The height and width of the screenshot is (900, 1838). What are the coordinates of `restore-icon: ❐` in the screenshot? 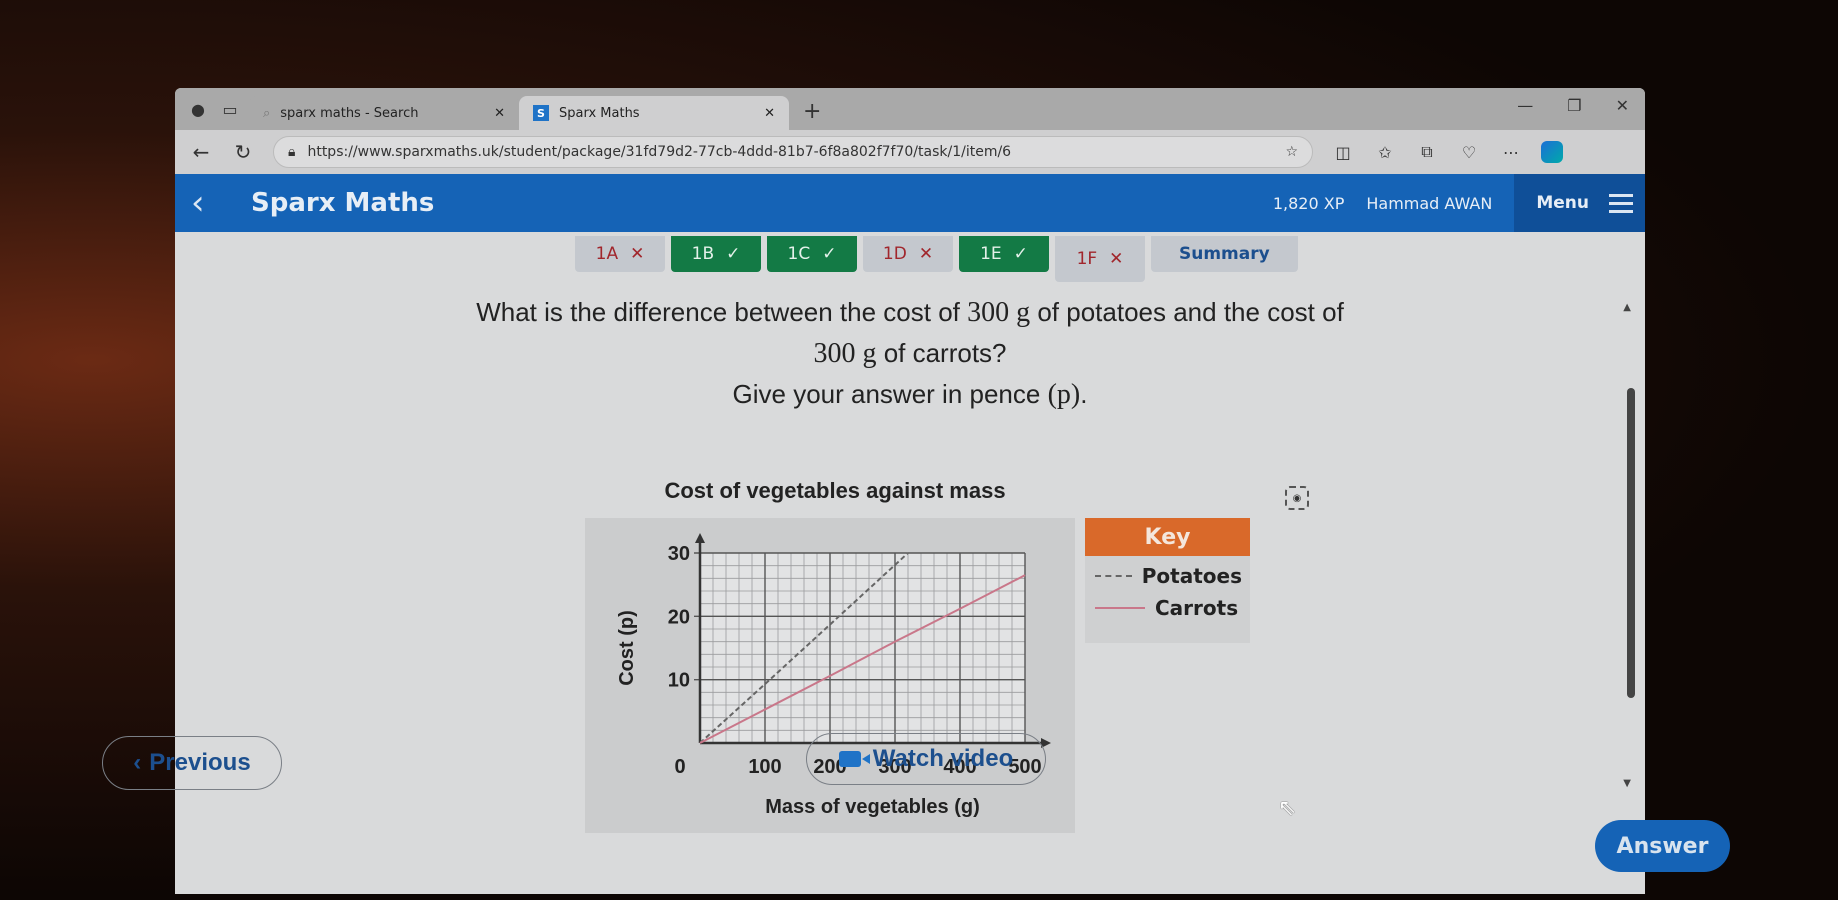 It's located at (1574, 105).